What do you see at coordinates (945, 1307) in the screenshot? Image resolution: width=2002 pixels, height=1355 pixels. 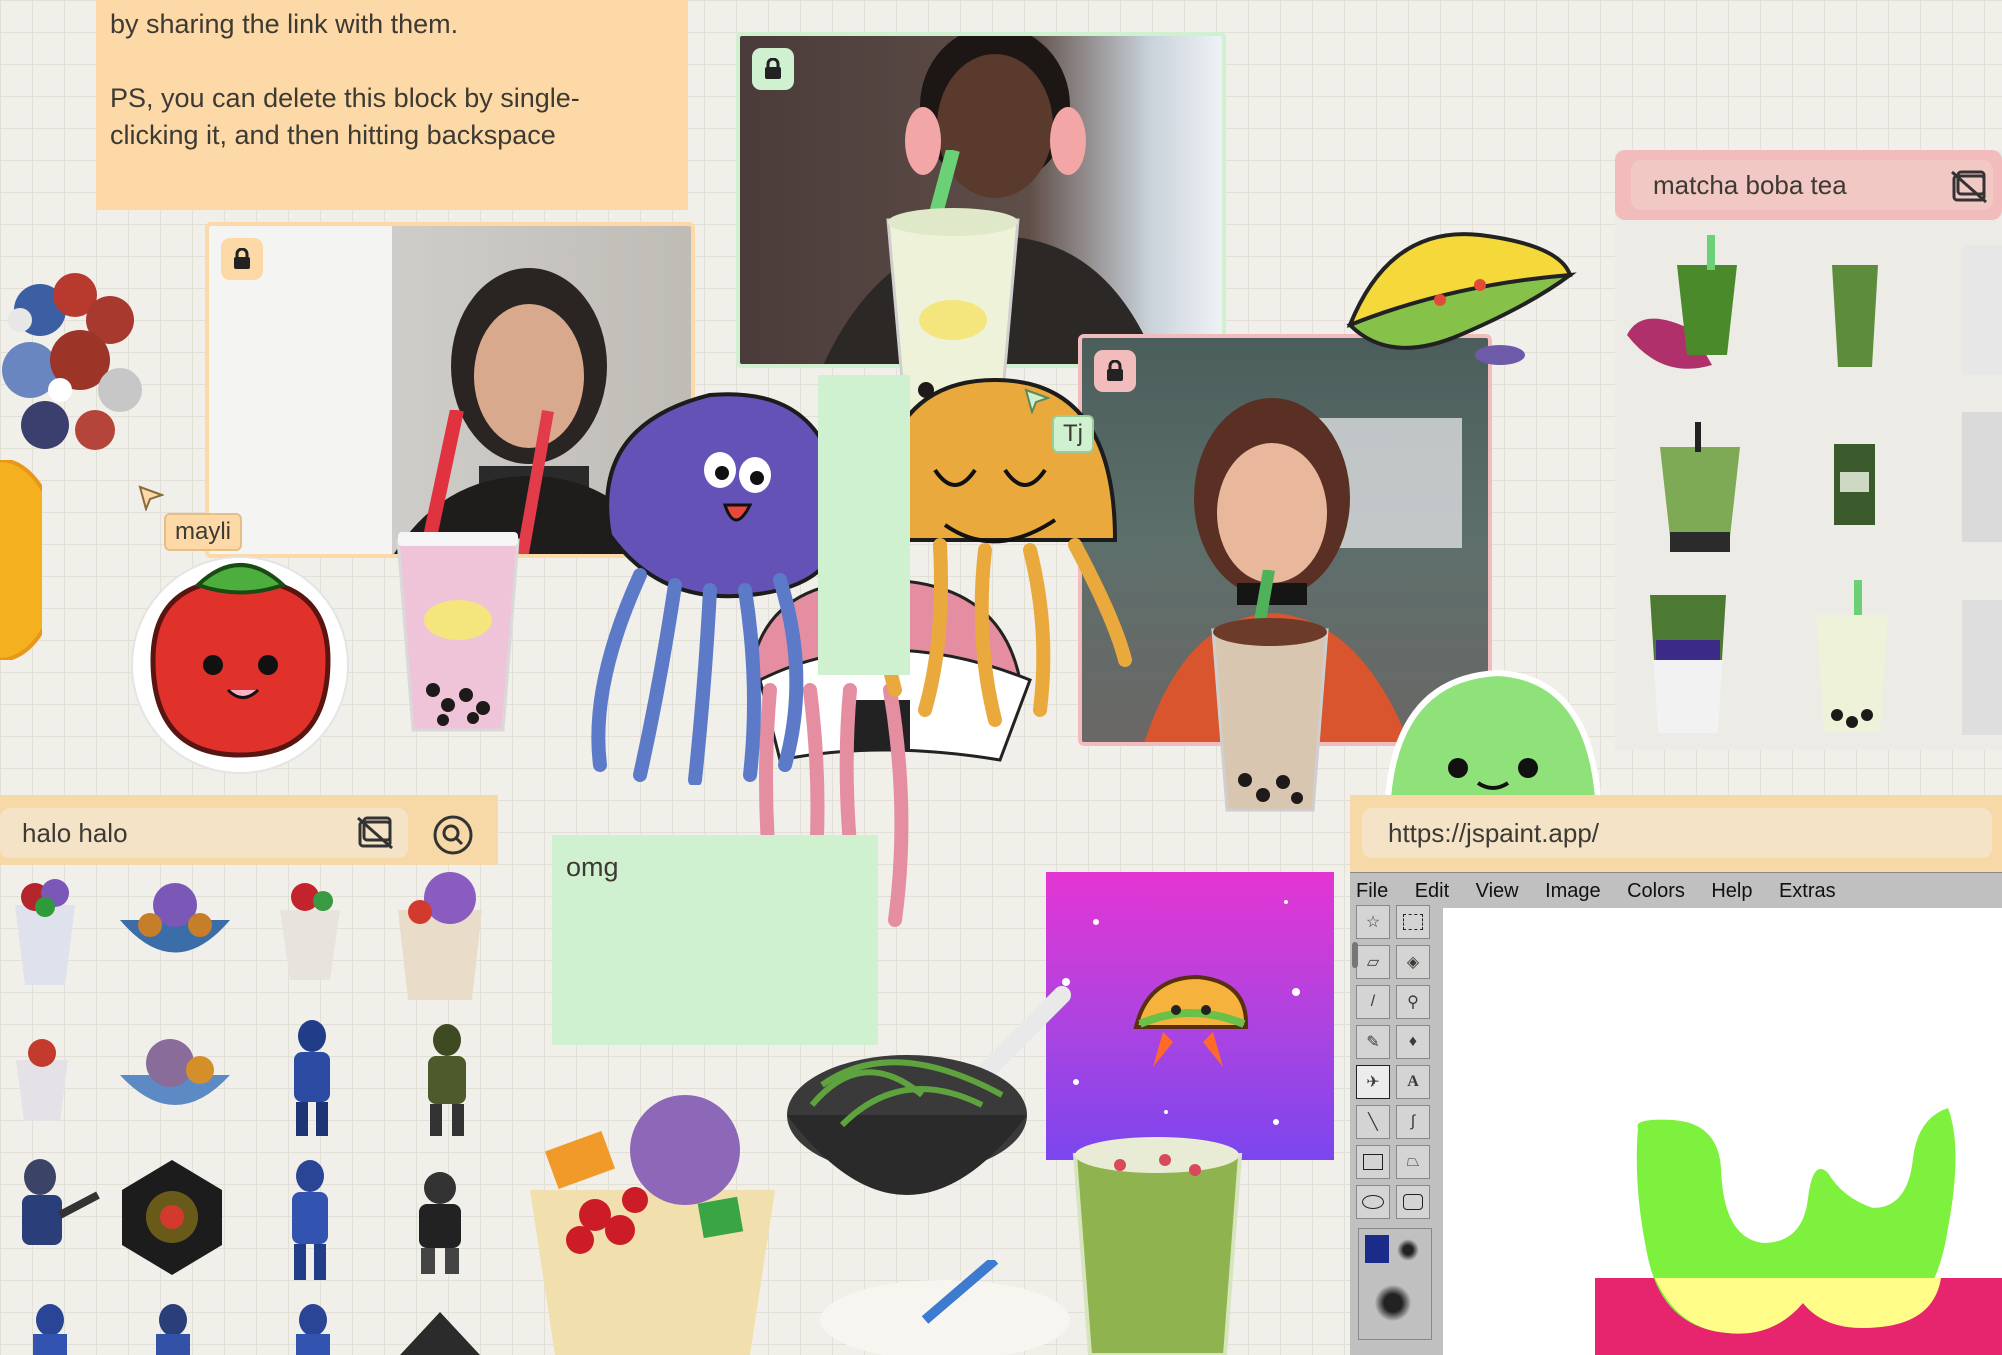 I see `dessert-bowl-photo` at bounding box center [945, 1307].